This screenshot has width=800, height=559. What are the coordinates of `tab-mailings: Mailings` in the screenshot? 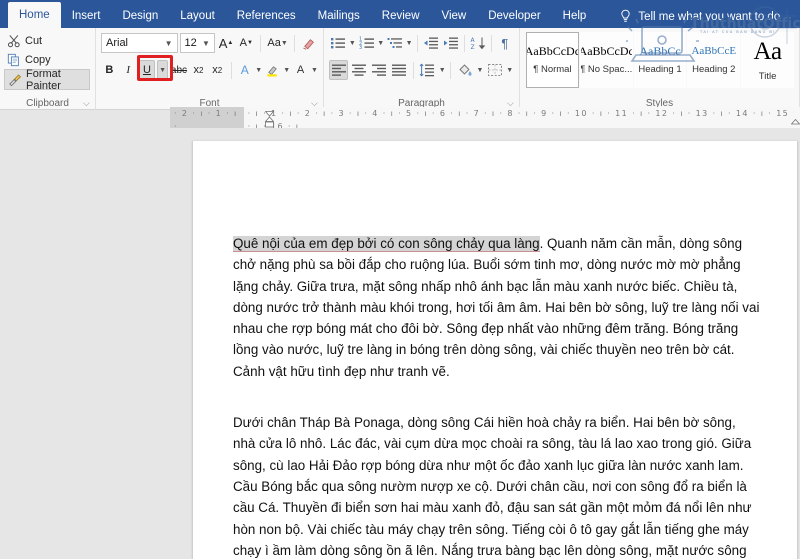 It's located at (339, 16).